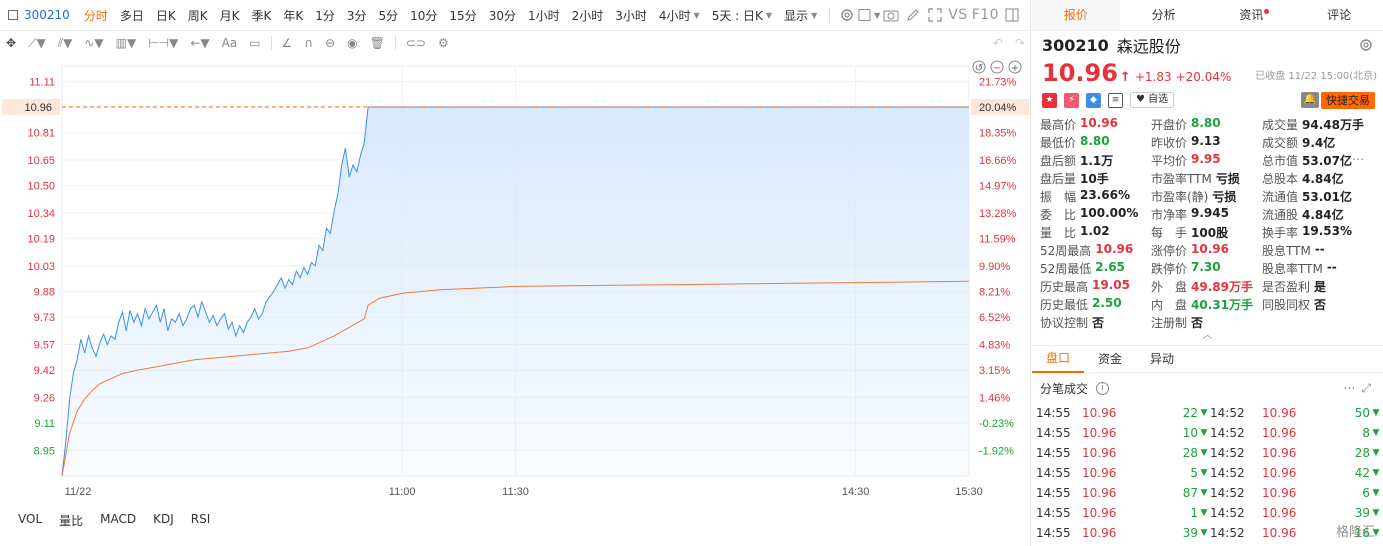 This screenshot has height=546, width=1383. Describe the element at coordinates (308, 43) in the screenshot. I see `magnet-icon: ∩` at that location.